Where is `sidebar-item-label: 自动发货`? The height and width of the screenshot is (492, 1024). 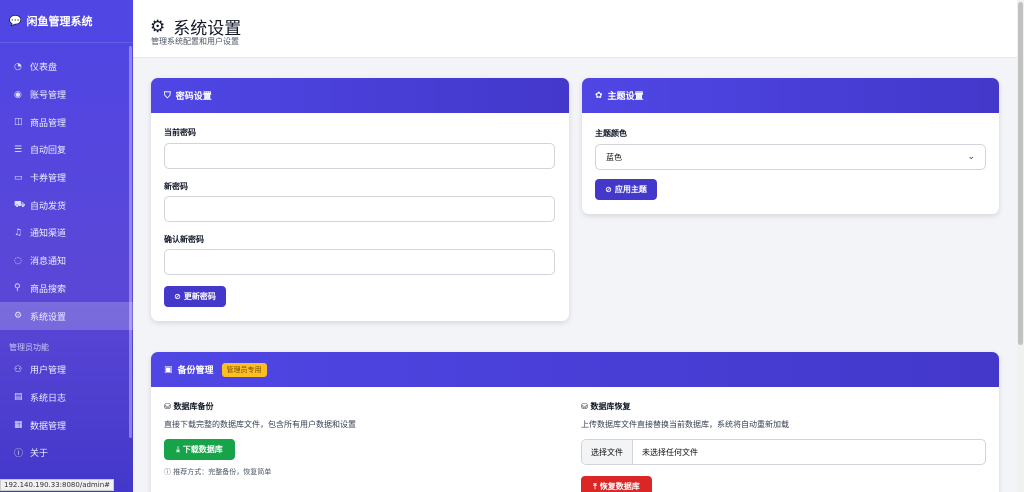 sidebar-item-label: 自动发货 is located at coordinates (48, 206).